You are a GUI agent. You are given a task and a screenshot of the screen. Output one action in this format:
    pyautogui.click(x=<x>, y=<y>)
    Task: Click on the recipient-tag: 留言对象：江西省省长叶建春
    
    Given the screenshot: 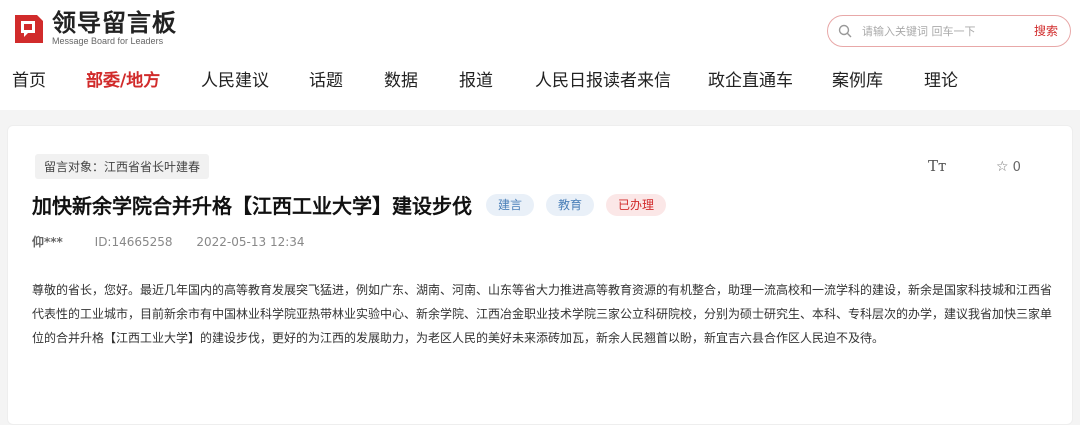 What is the action you would take?
    pyautogui.click(x=122, y=166)
    